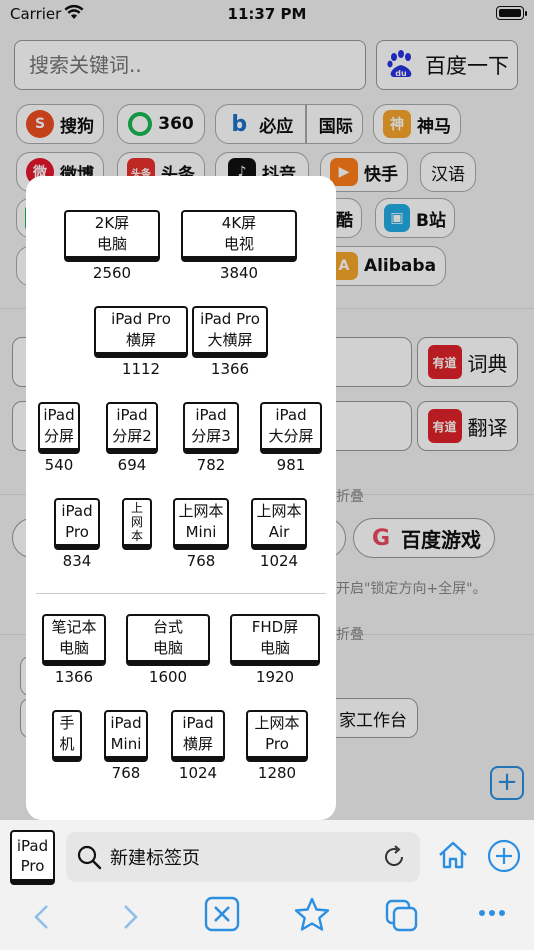 The height and width of the screenshot is (950, 534). I want to click on device-option-r4-3: 上网本 Air 1024, so click(279, 534).